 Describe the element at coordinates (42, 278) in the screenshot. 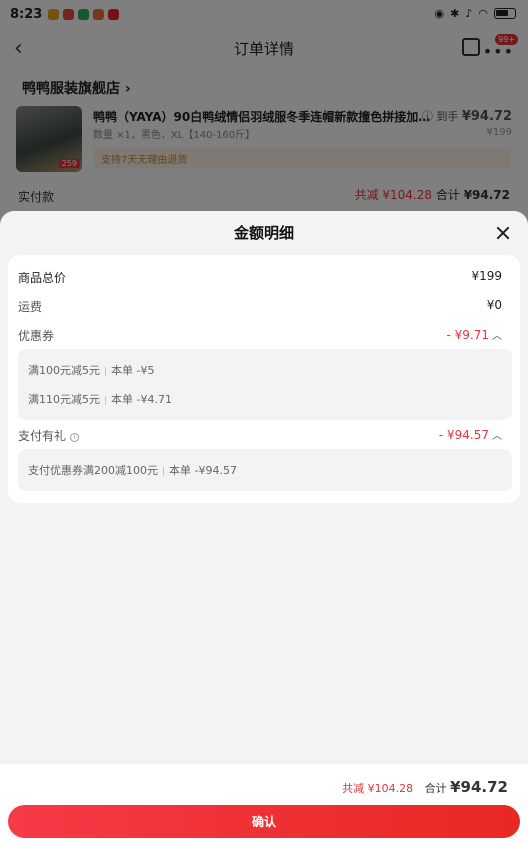

I see `goods-total-label: 商品总价` at that location.